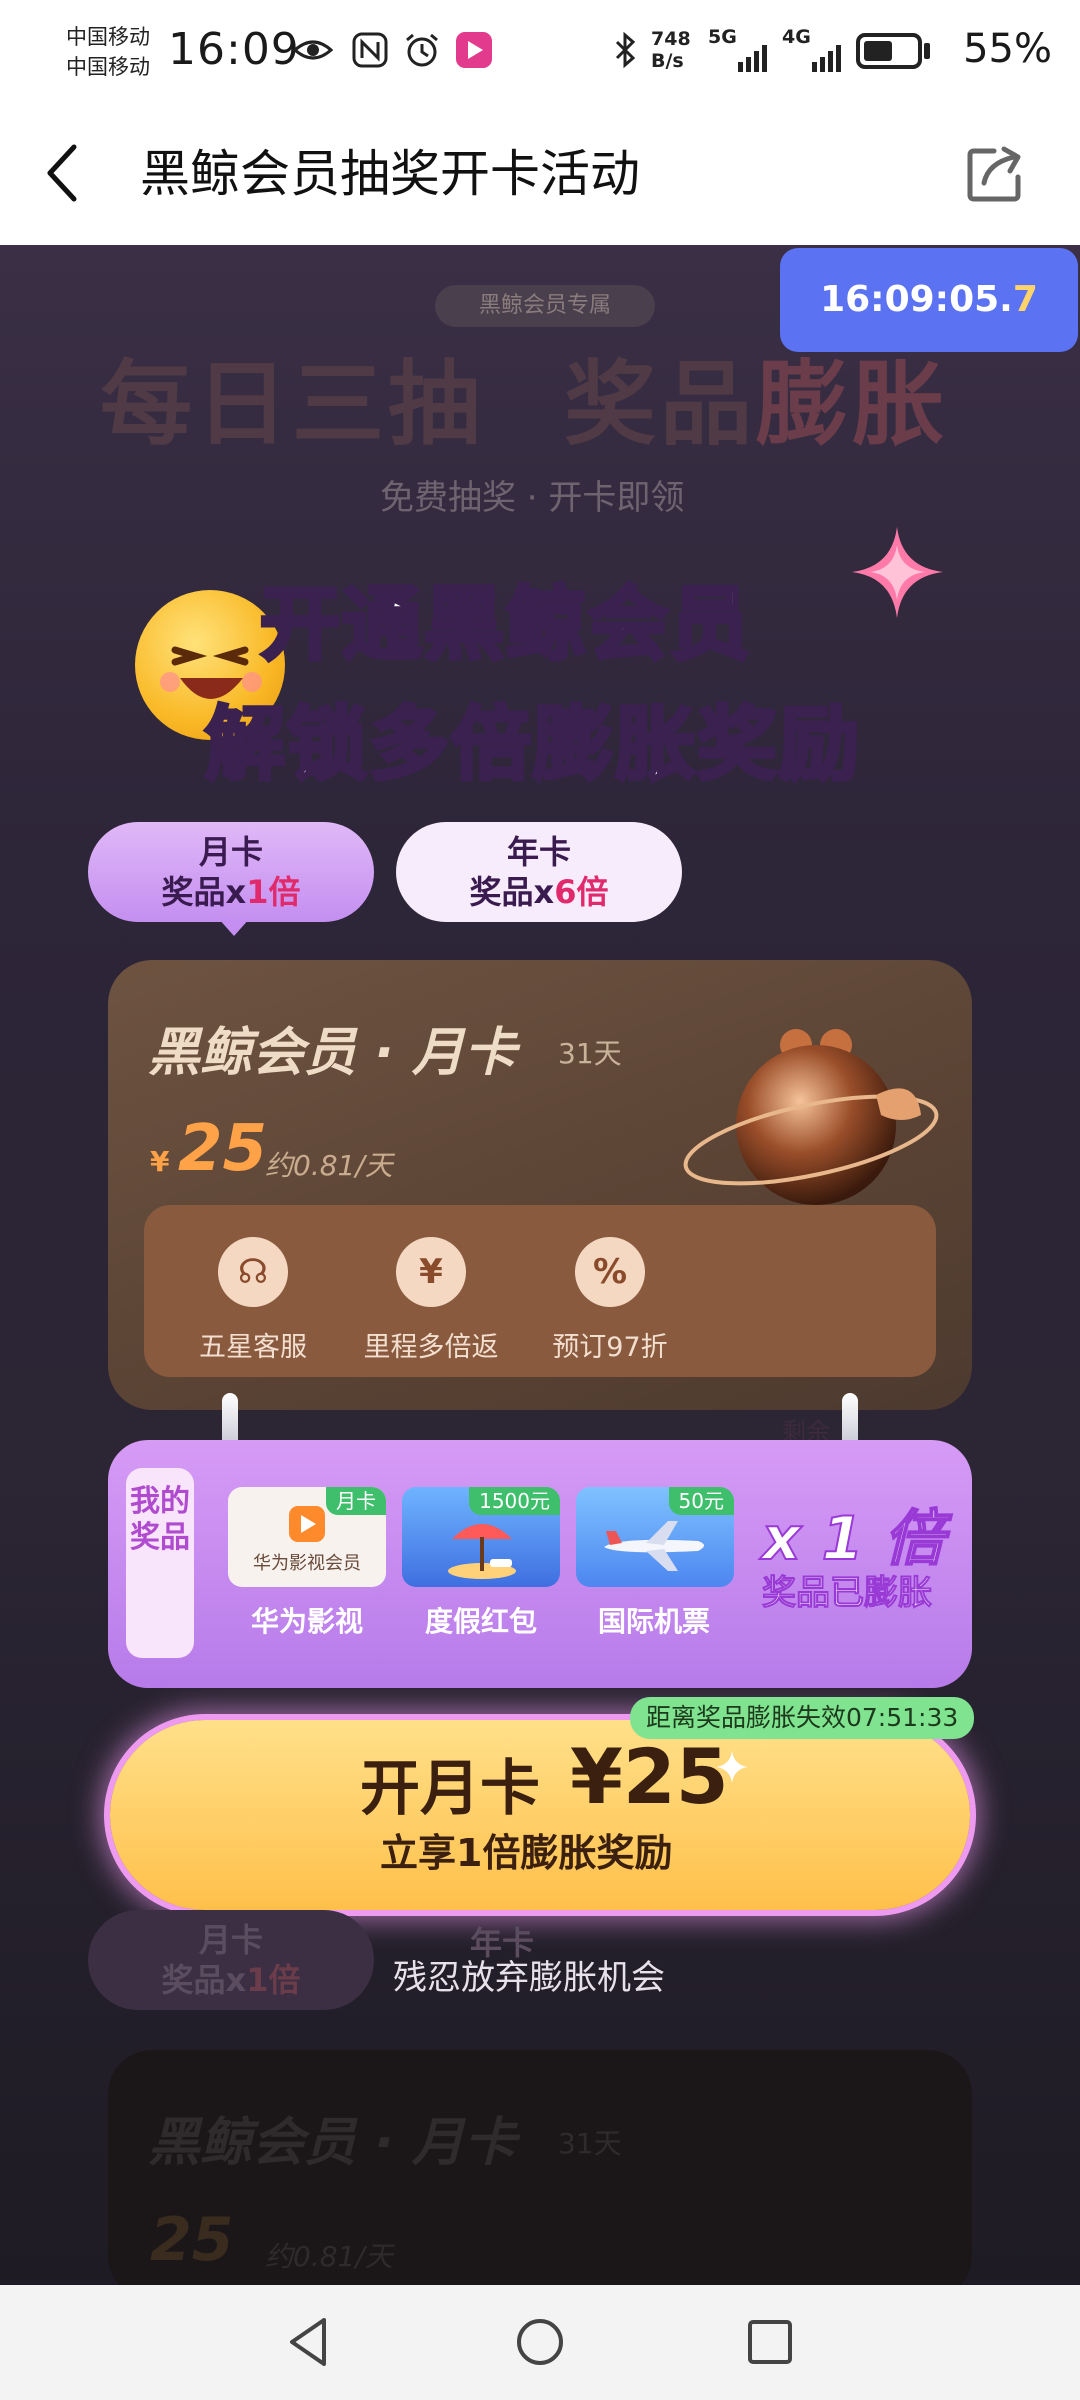 The image size is (1080, 2400). What do you see at coordinates (273, 1980) in the screenshot?
I see `dim-tab-value: 1倍` at bounding box center [273, 1980].